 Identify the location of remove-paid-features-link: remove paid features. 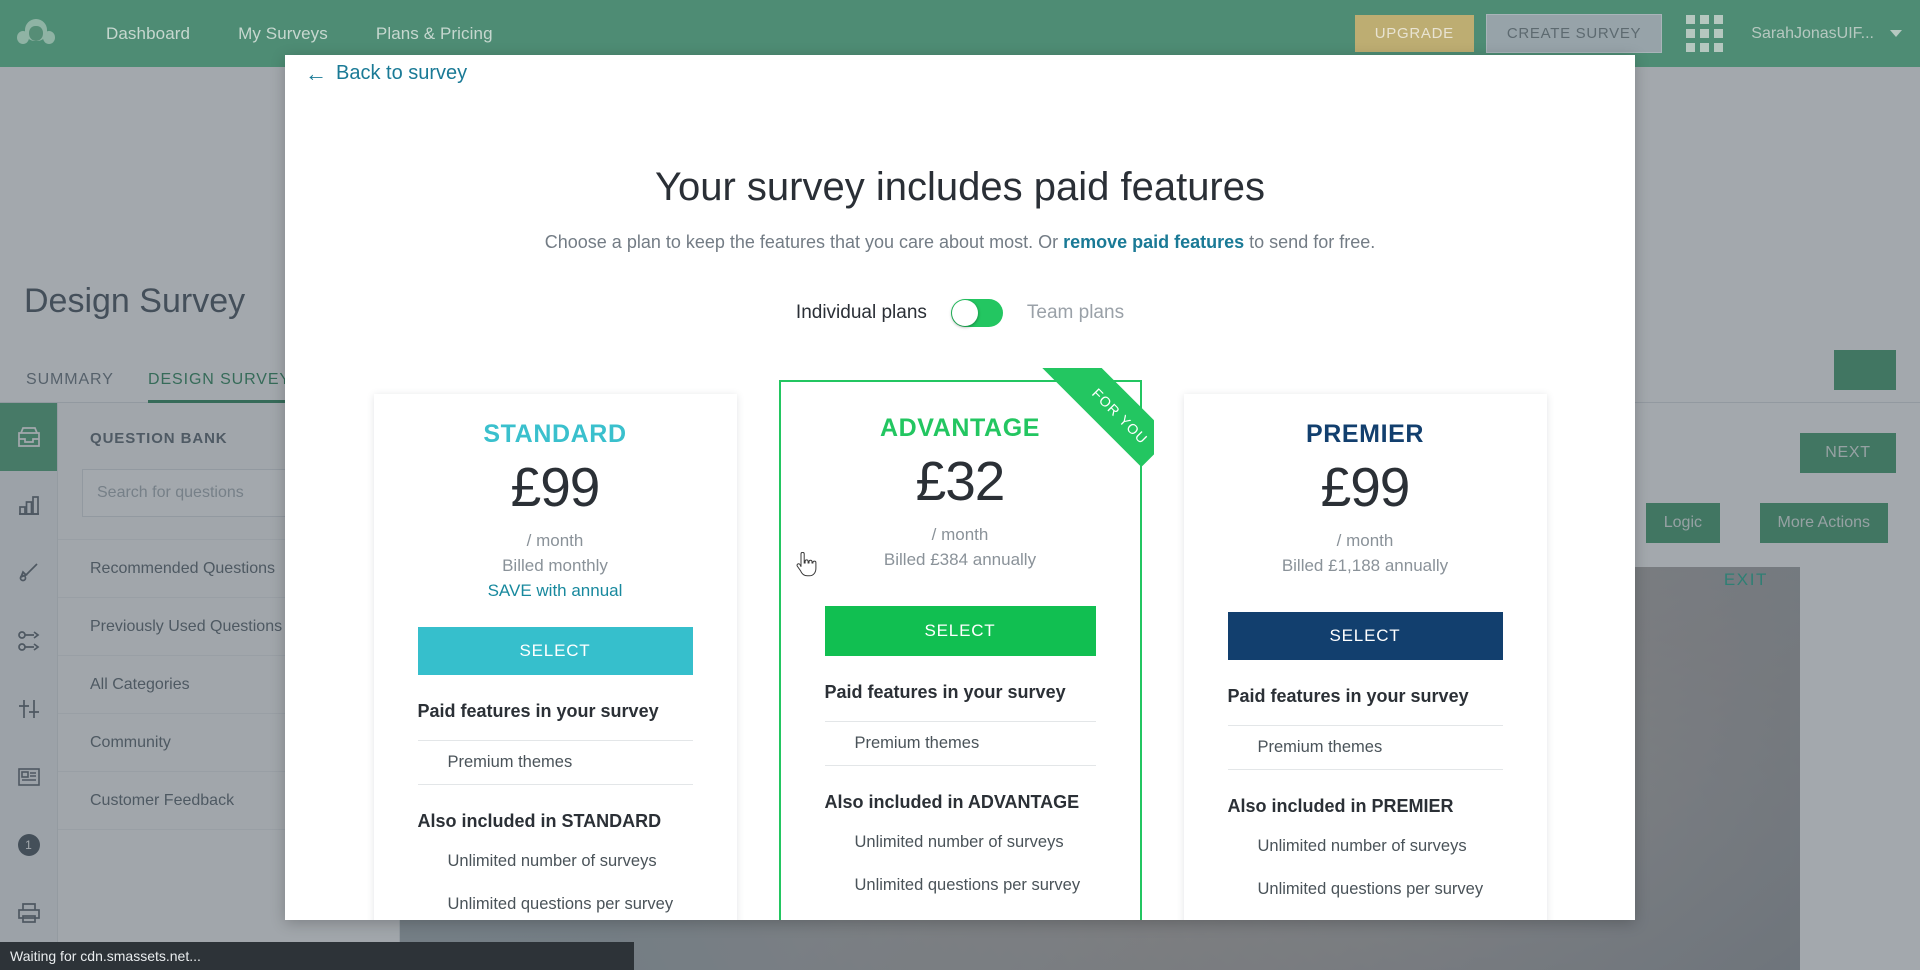
(1153, 242).